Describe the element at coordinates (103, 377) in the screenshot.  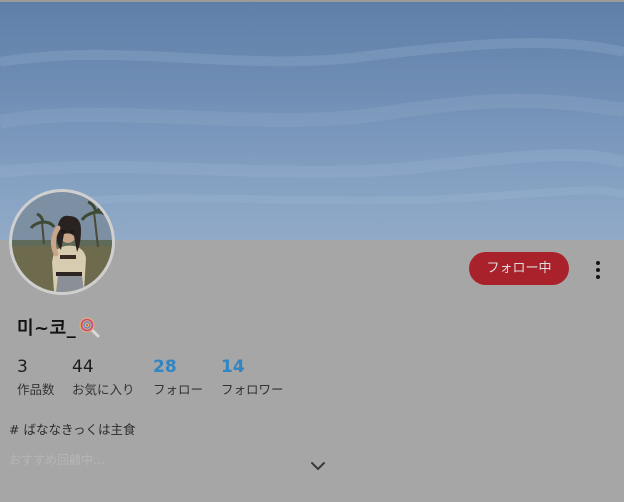
I see `stat-favorites: 44 お気に入り` at that location.